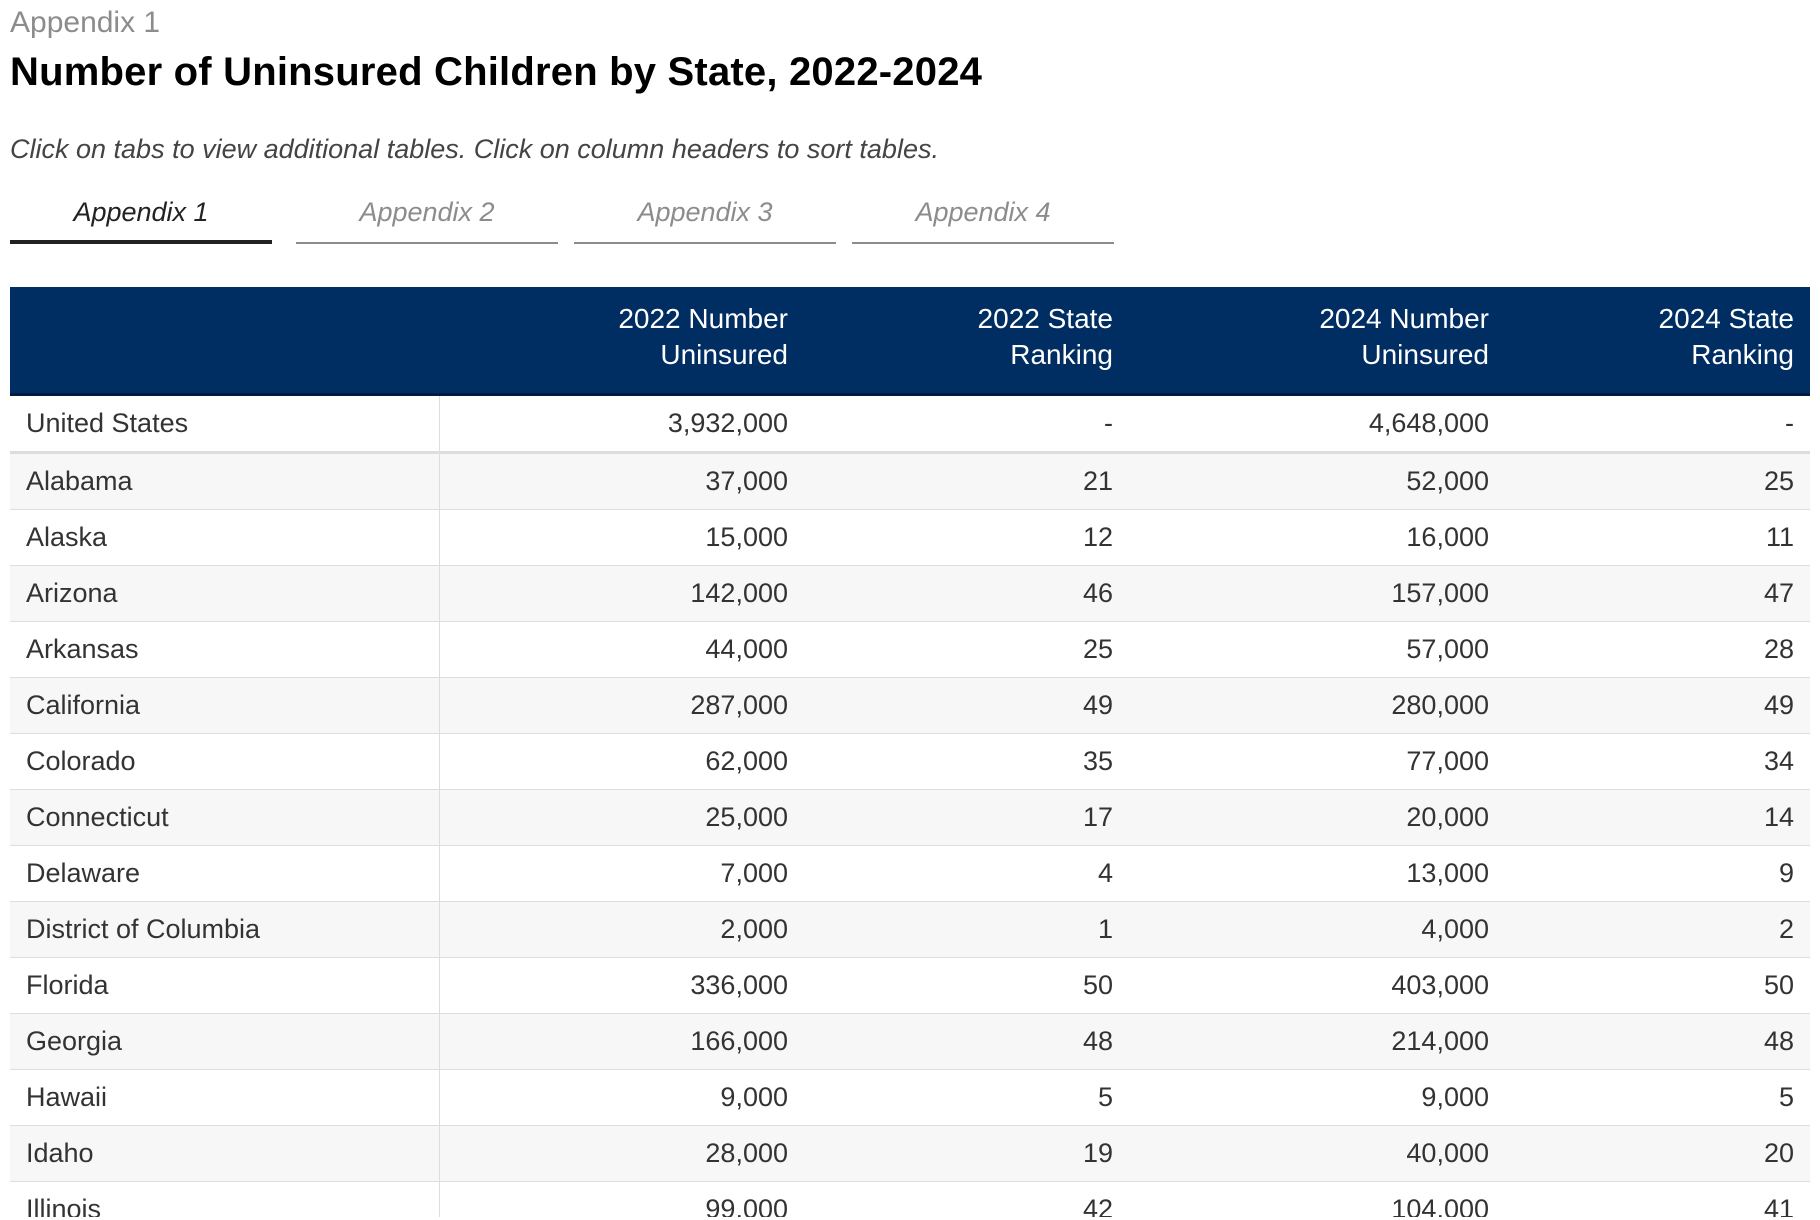 This screenshot has height=1220, width=1820. I want to click on uninsured-2022-cell: 166,000, so click(621, 1041).